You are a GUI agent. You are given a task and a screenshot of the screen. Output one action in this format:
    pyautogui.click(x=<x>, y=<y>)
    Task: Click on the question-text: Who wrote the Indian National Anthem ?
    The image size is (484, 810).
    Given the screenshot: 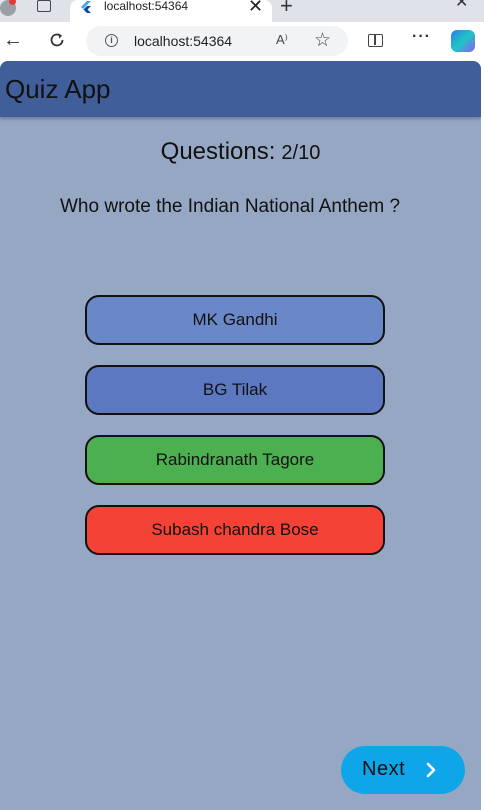 What is the action you would take?
    pyautogui.click(x=230, y=206)
    